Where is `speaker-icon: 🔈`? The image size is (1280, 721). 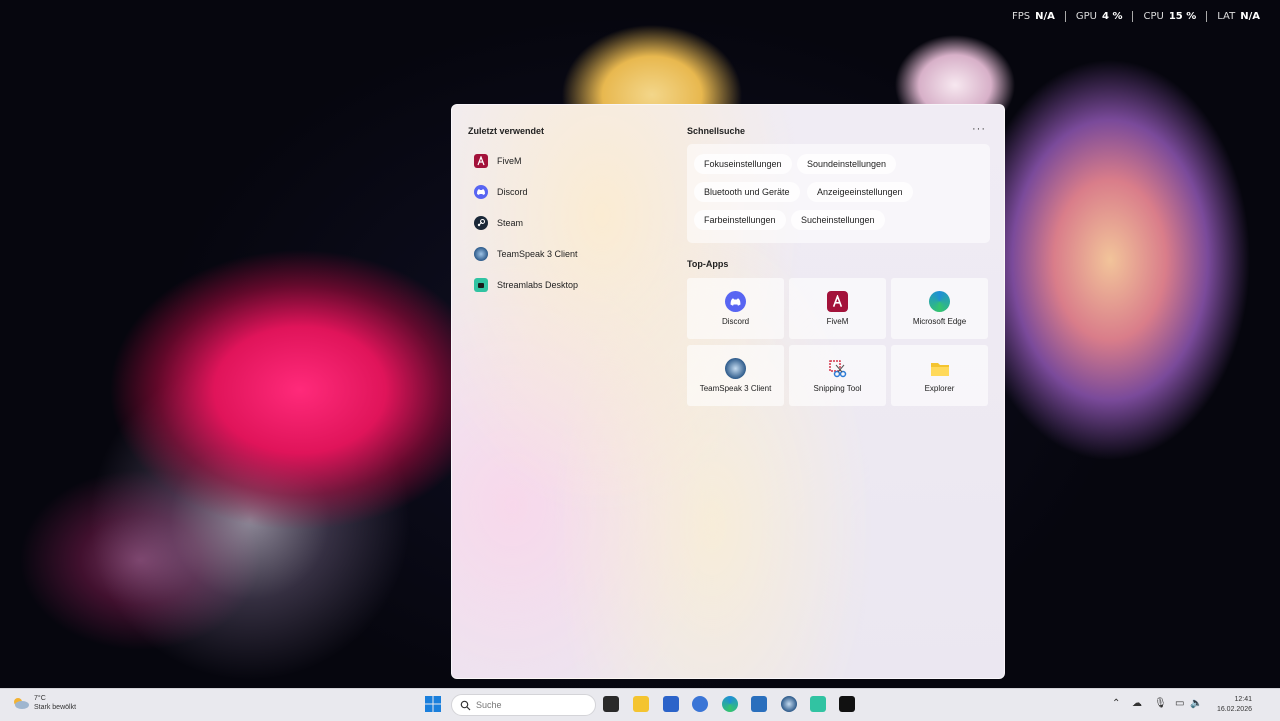 speaker-icon: 🔈 is located at coordinates (1196, 703).